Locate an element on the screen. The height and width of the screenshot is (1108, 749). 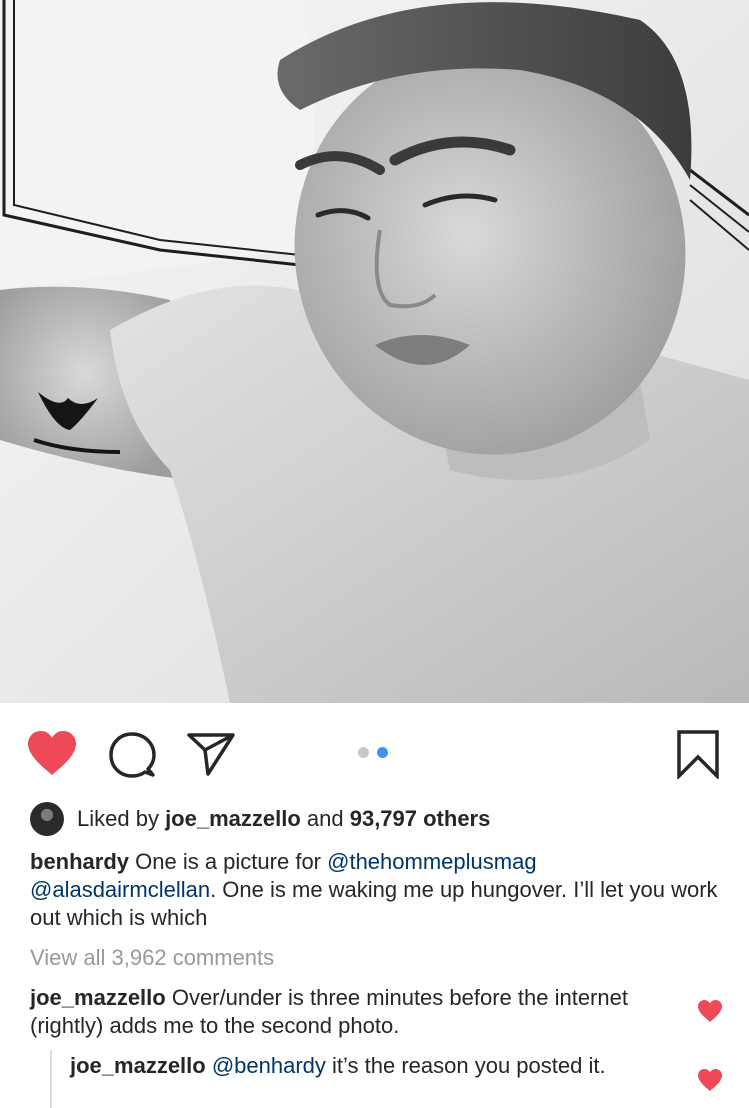
liker-username: joe_mazzello is located at coordinates (233, 818).